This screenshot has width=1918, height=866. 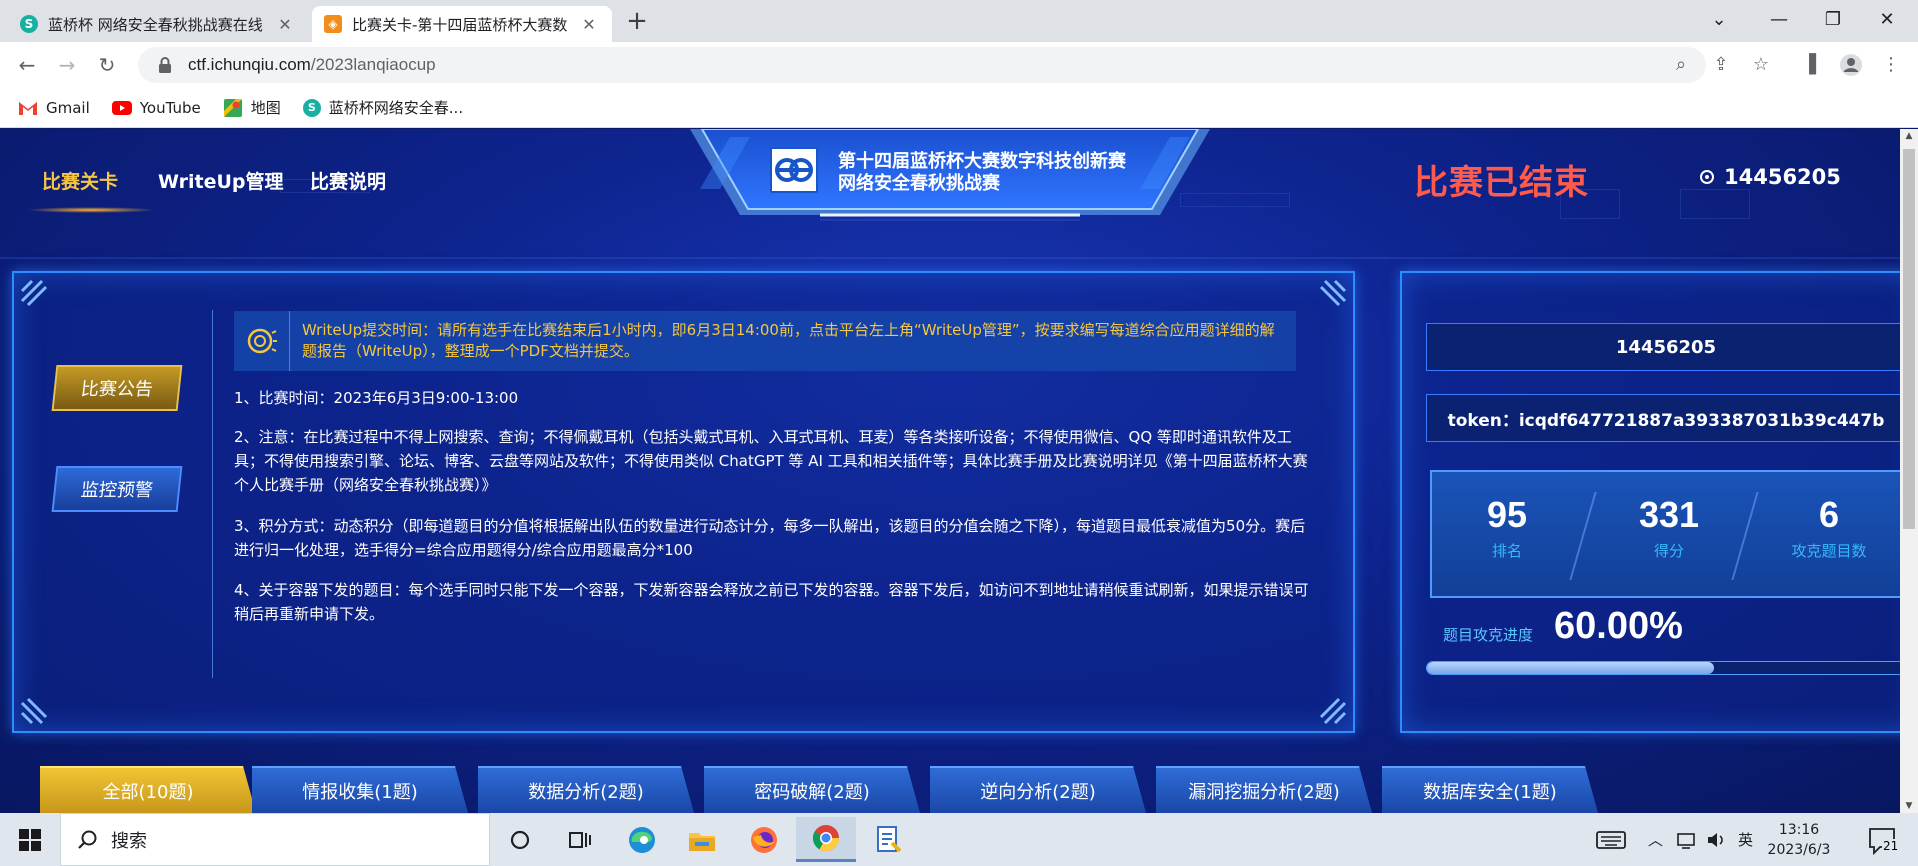 I want to click on corner-decor, so click(x=34, y=711).